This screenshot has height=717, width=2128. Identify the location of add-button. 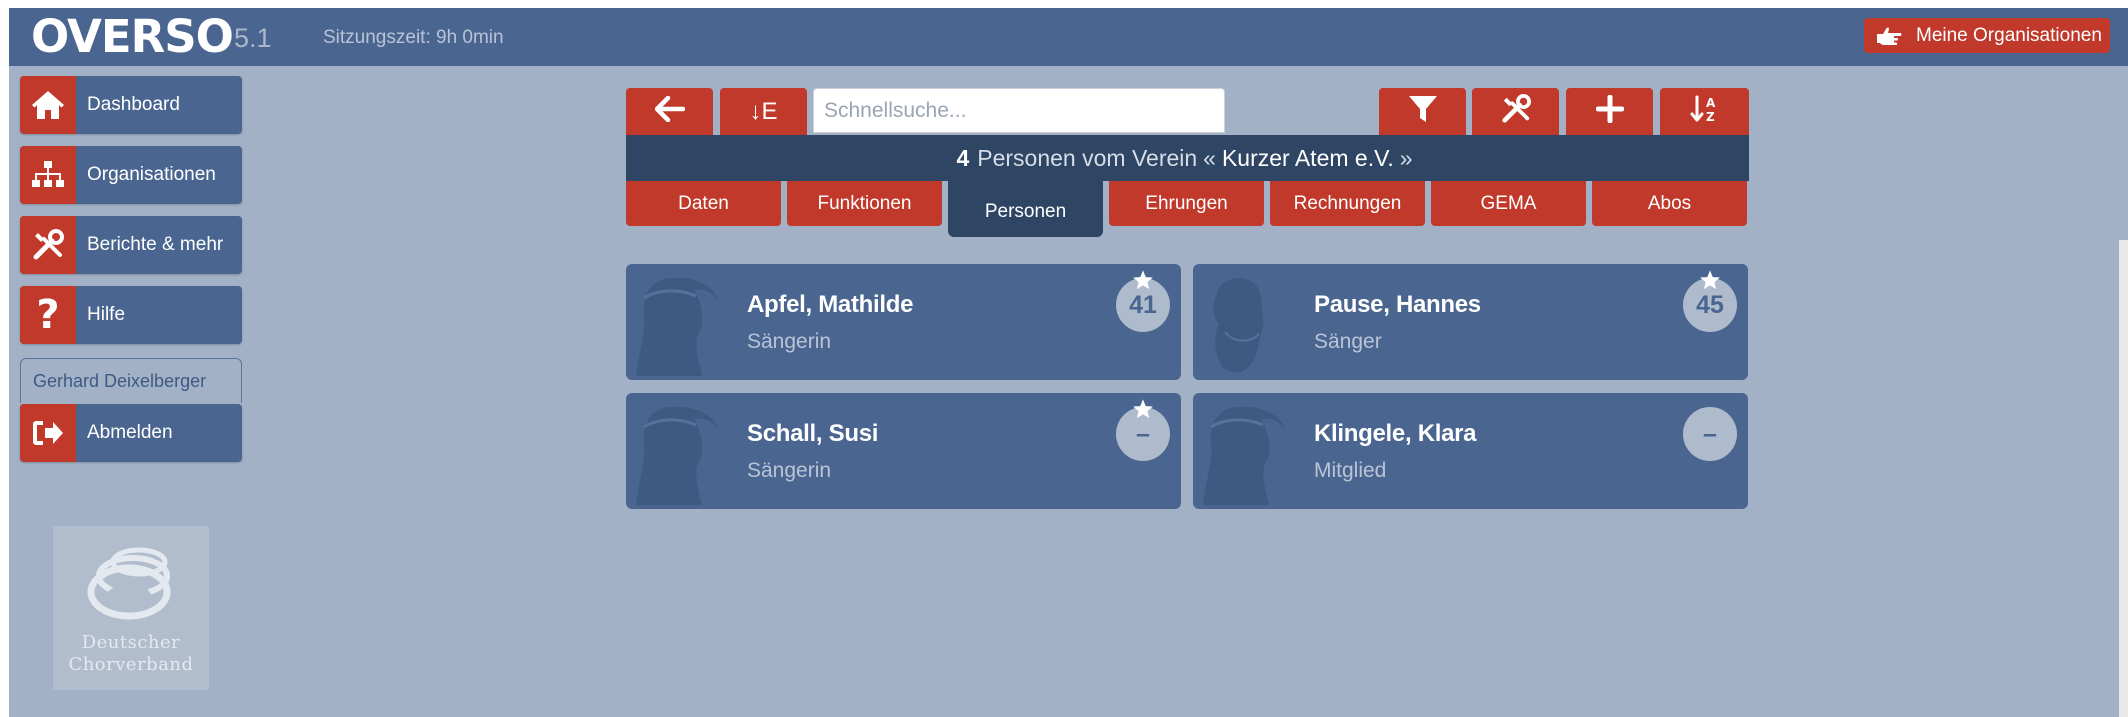
(1609, 111).